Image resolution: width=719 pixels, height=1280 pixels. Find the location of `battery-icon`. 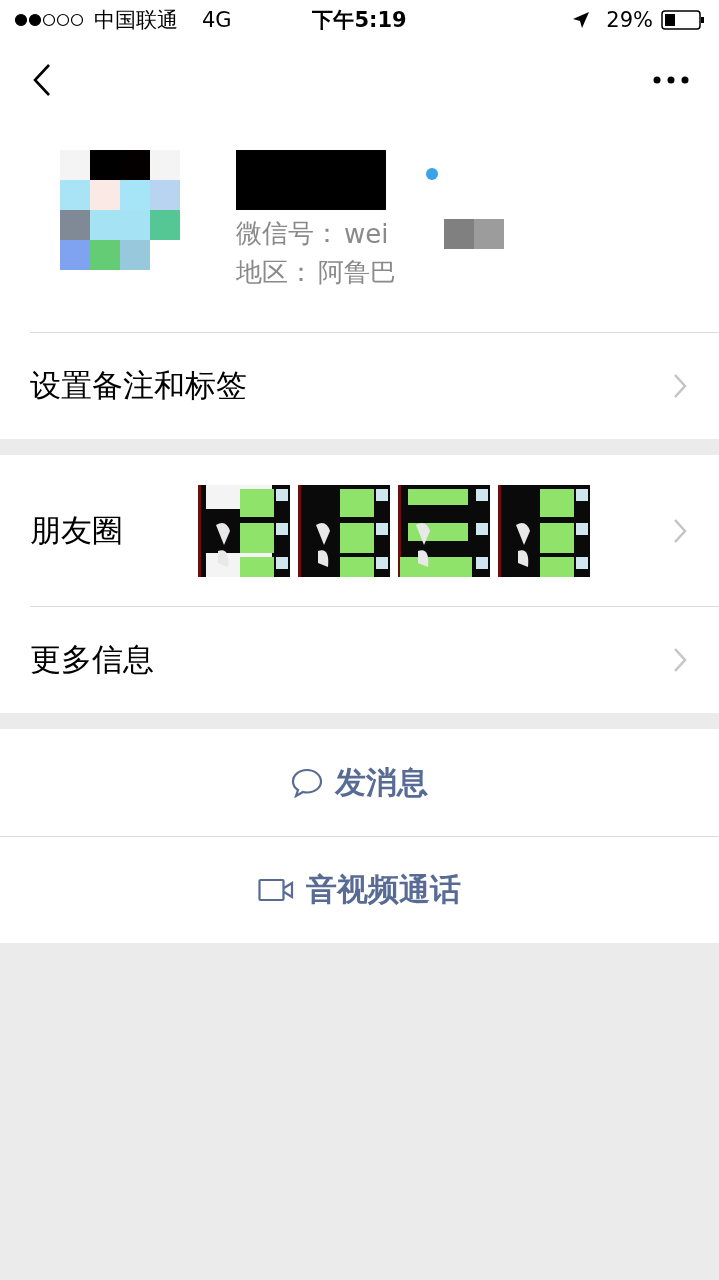

battery-icon is located at coordinates (683, 20).